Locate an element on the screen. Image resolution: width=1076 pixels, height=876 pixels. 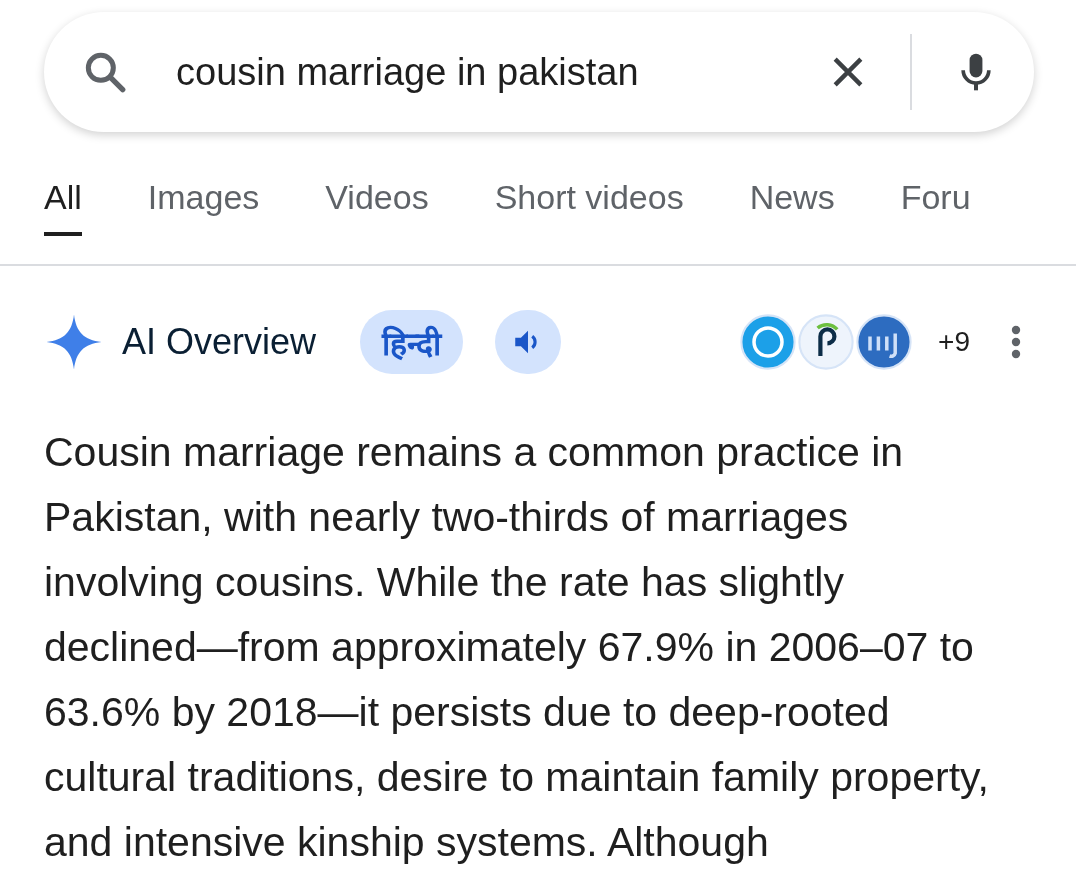
tab: Short videos is located at coordinates (589, 205).